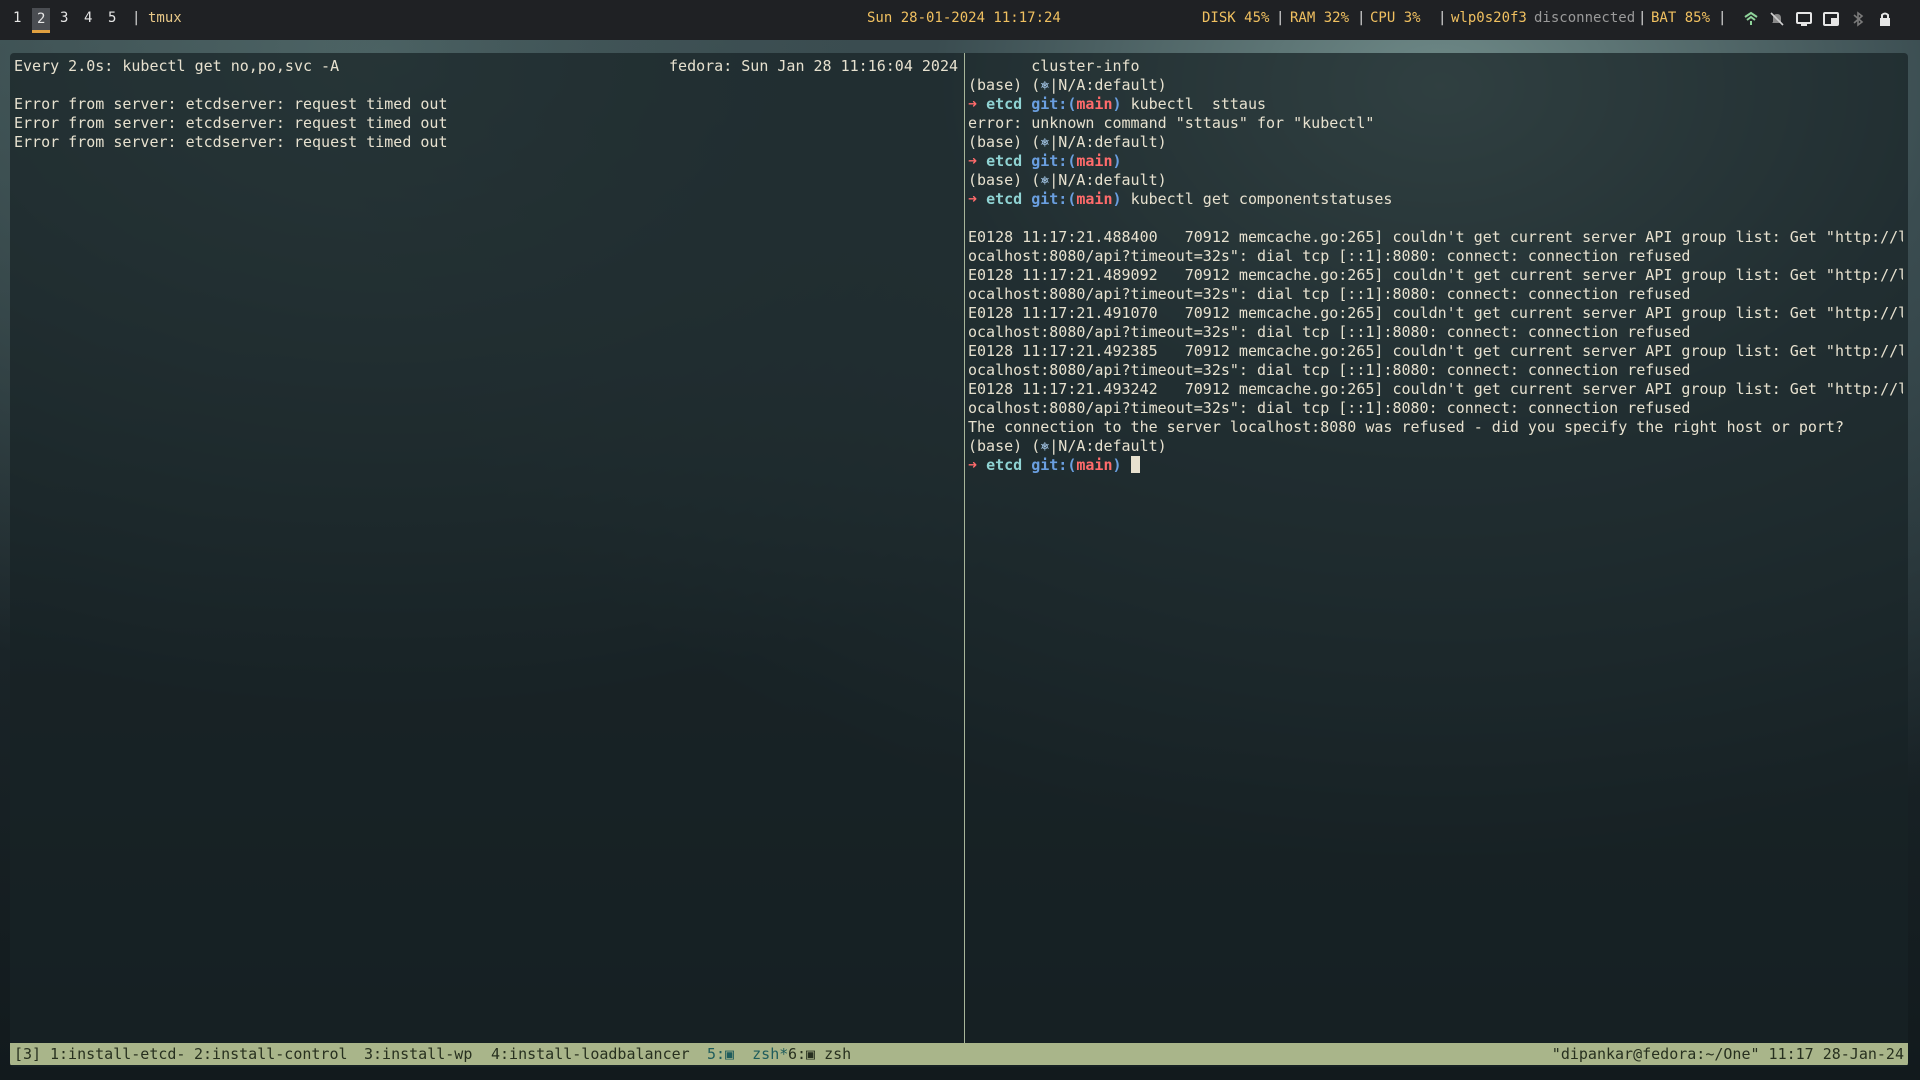 The height and width of the screenshot is (1080, 1920). I want to click on workspace-4: 4, so click(88, 18).